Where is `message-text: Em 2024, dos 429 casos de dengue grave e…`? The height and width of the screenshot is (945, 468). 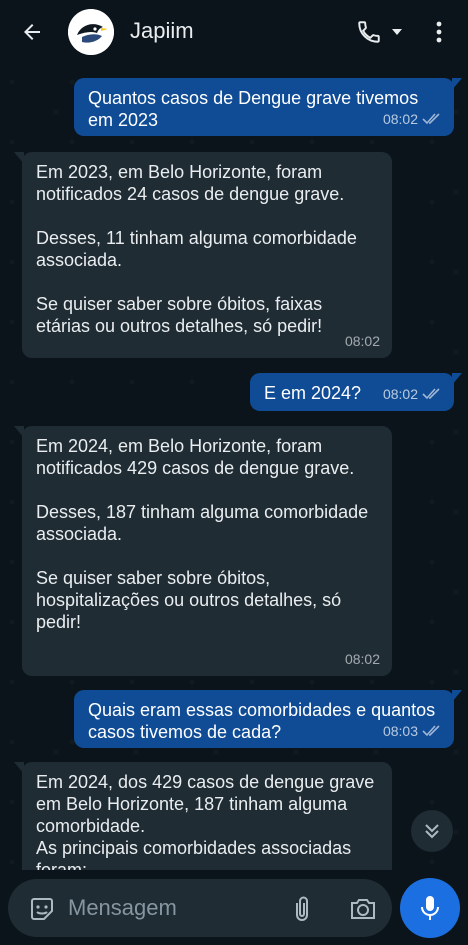 message-text: Em 2024, dos 429 casos de dengue grave e… is located at coordinates (205, 821).